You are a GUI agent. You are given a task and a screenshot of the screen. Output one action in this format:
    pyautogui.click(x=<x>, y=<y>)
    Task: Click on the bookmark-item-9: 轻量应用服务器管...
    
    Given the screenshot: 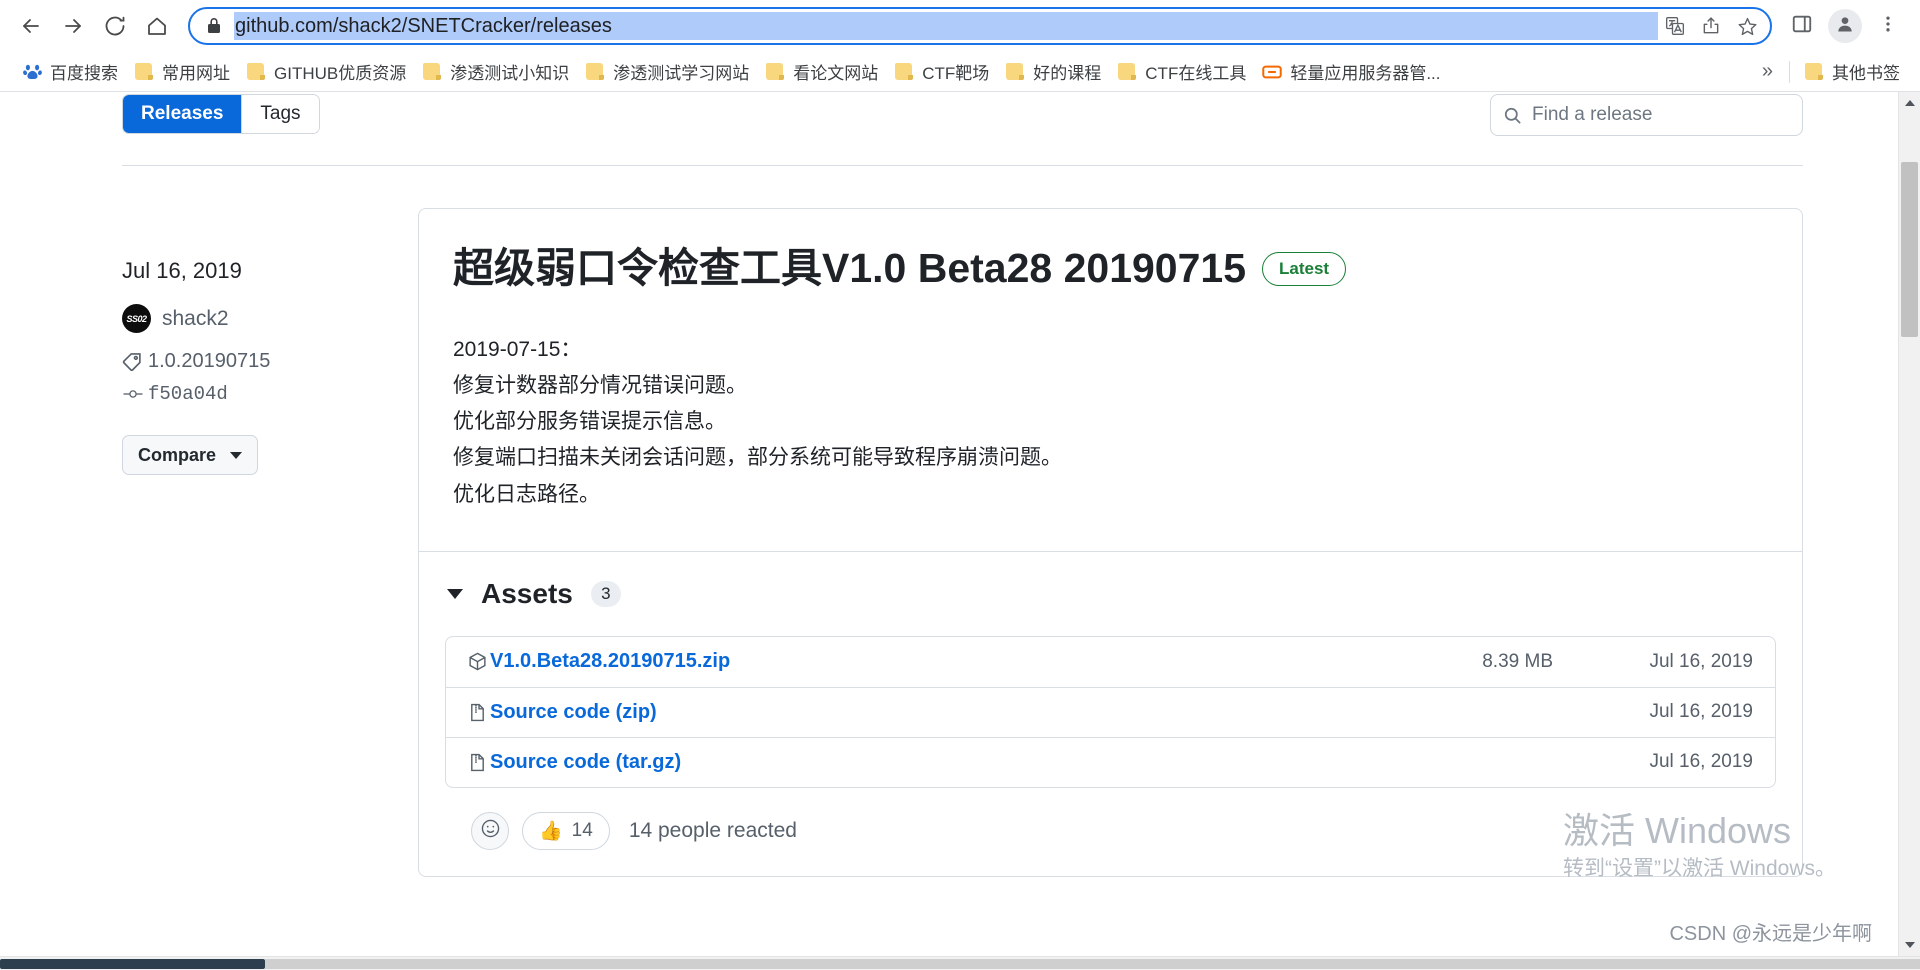 What is the action you would take?
    pyautogui.click(x=1351, y=72)
    